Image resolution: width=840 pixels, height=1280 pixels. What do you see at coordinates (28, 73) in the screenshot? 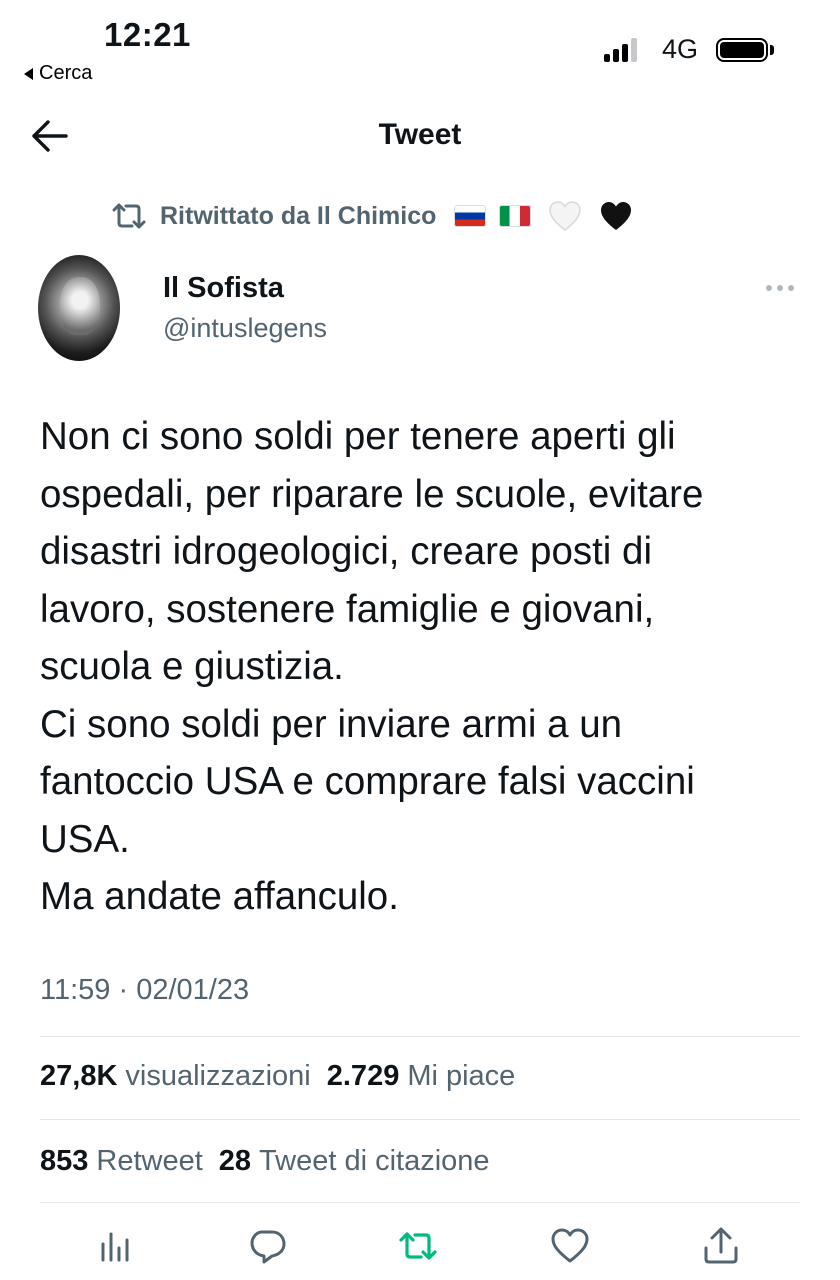
I see `back-triangle-icon` at bounding box center [28, 73].